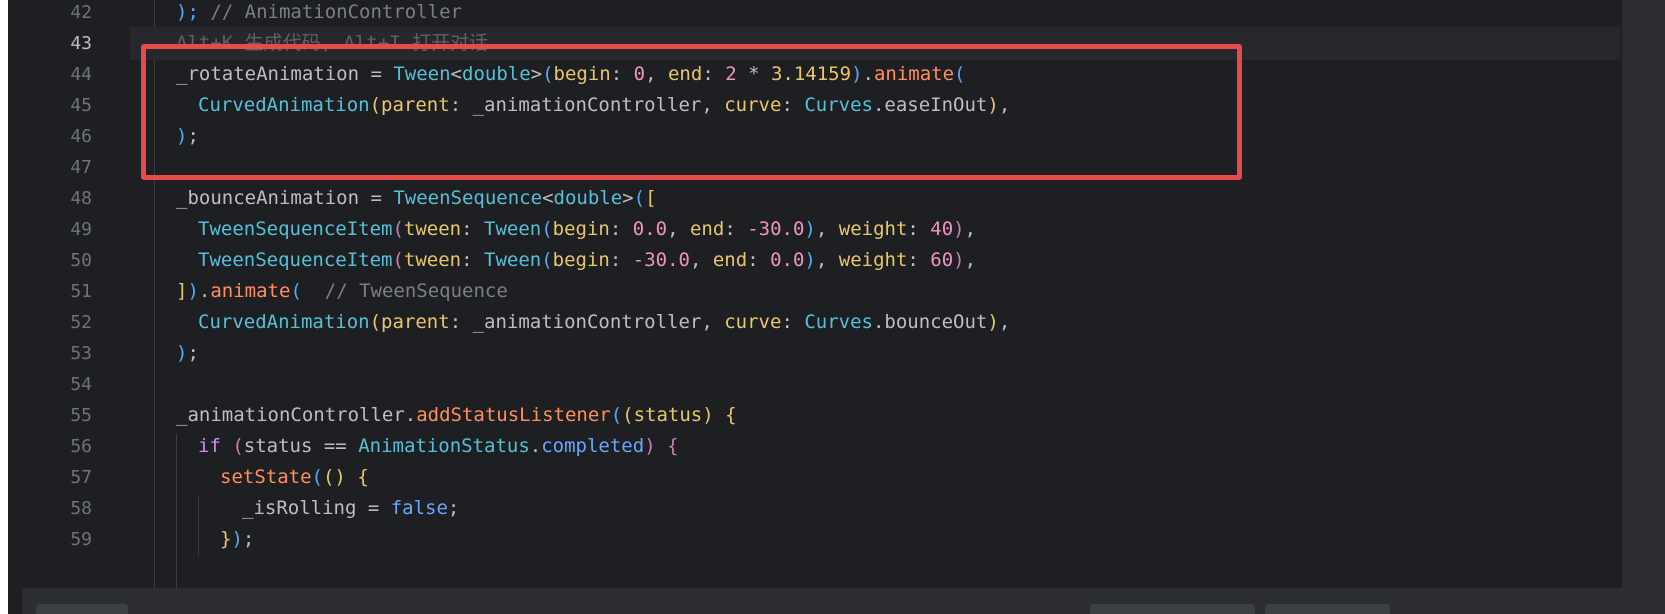  What do you see at coordinates (81, 477) in the screenshot?
I see `line-number: 57` at bounding box center [81, 477].